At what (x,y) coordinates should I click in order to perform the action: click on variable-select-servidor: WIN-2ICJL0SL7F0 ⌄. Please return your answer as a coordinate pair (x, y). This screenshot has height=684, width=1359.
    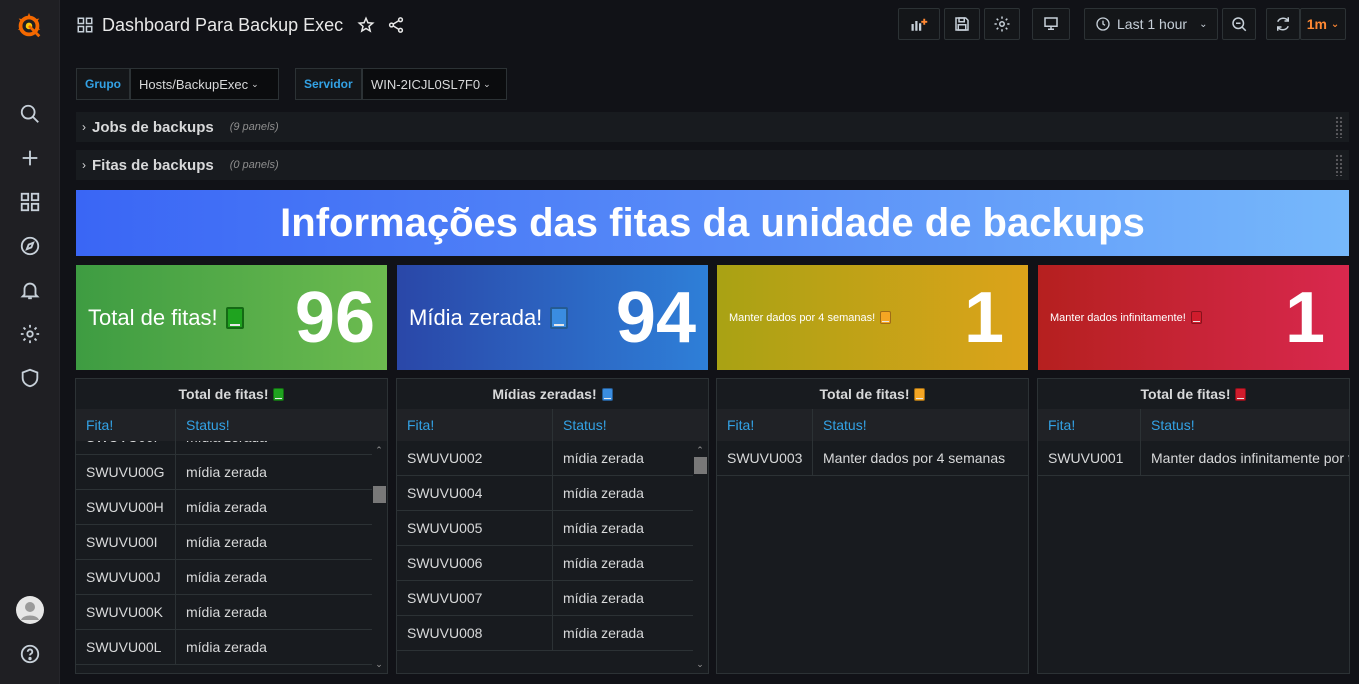
    Looking at the image, I should click on (434, 84).